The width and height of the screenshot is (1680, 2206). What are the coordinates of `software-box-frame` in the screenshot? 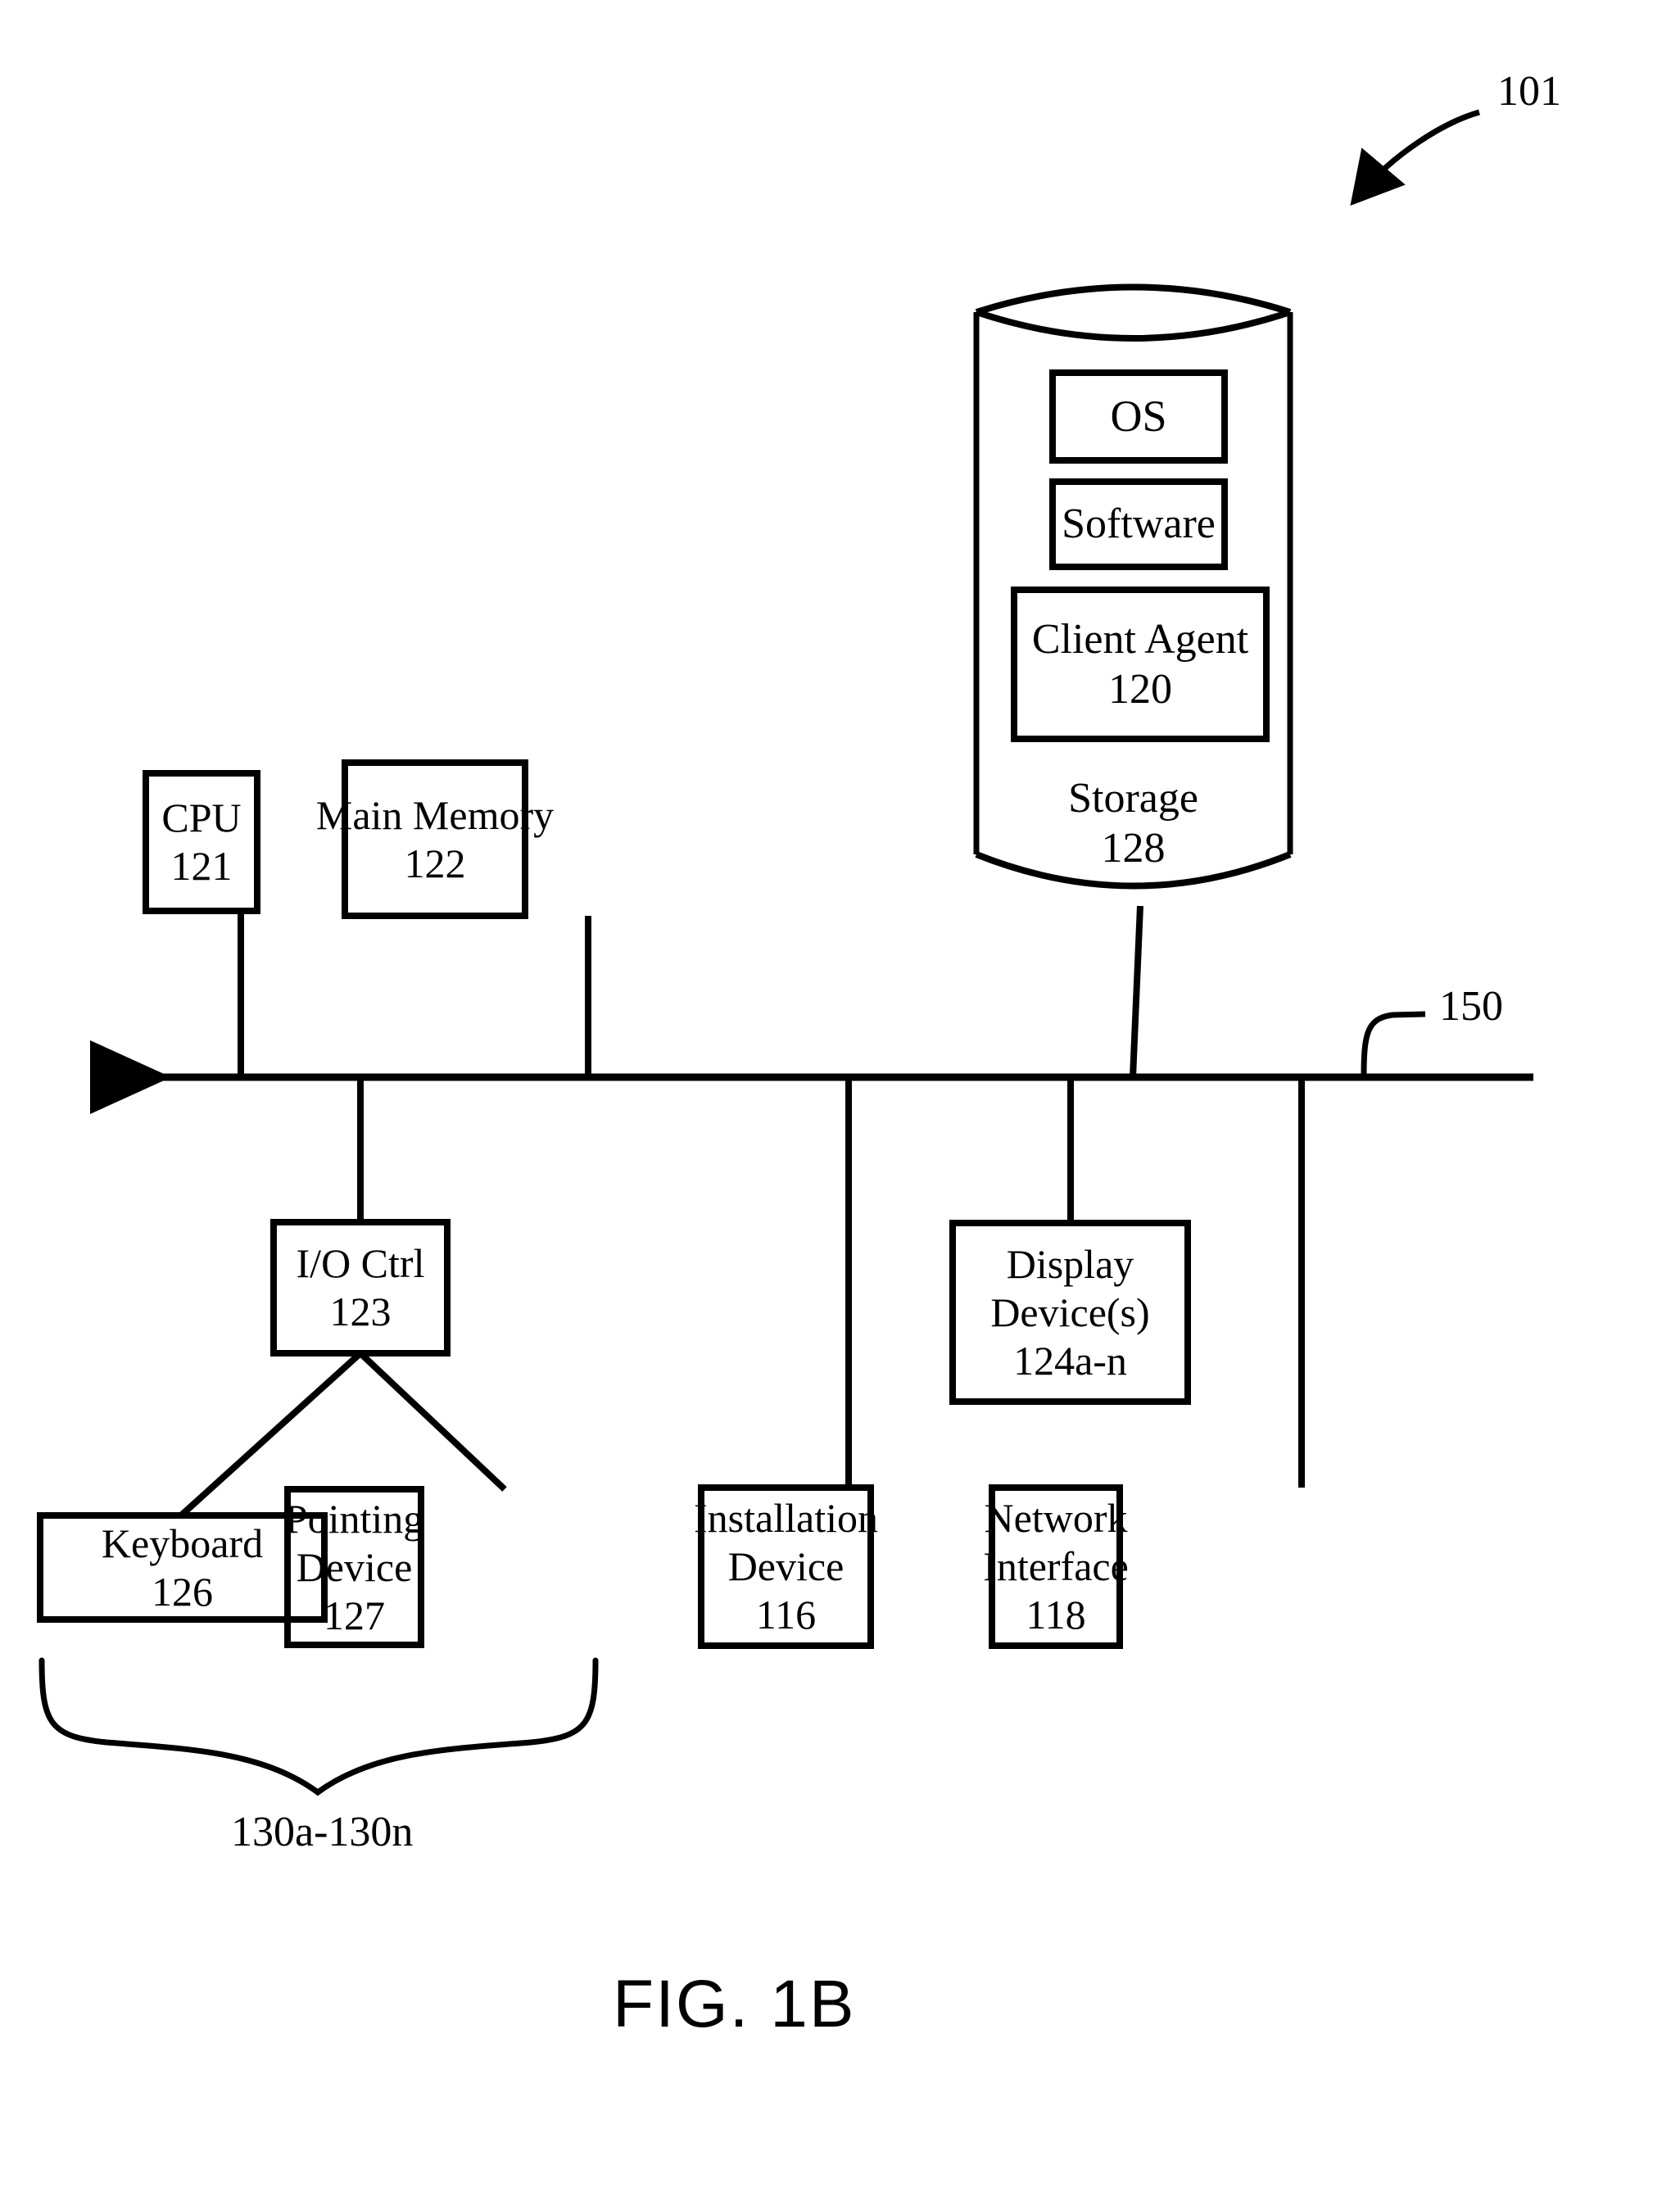 It's located at (1138, 524).